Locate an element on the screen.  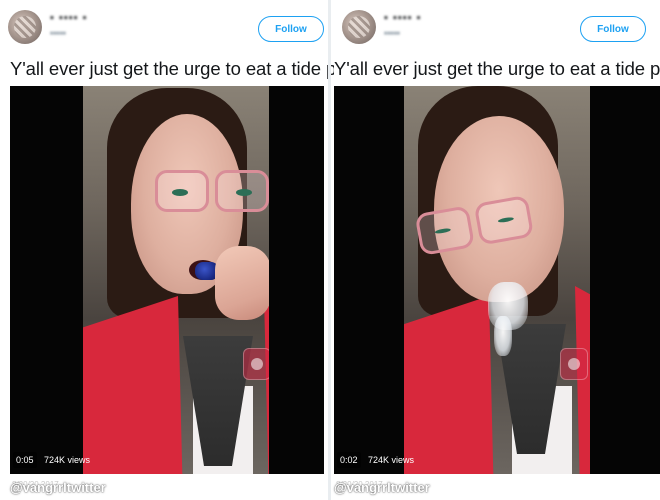
video-timestamp: 0:05 is located at coordinates (25, 460).